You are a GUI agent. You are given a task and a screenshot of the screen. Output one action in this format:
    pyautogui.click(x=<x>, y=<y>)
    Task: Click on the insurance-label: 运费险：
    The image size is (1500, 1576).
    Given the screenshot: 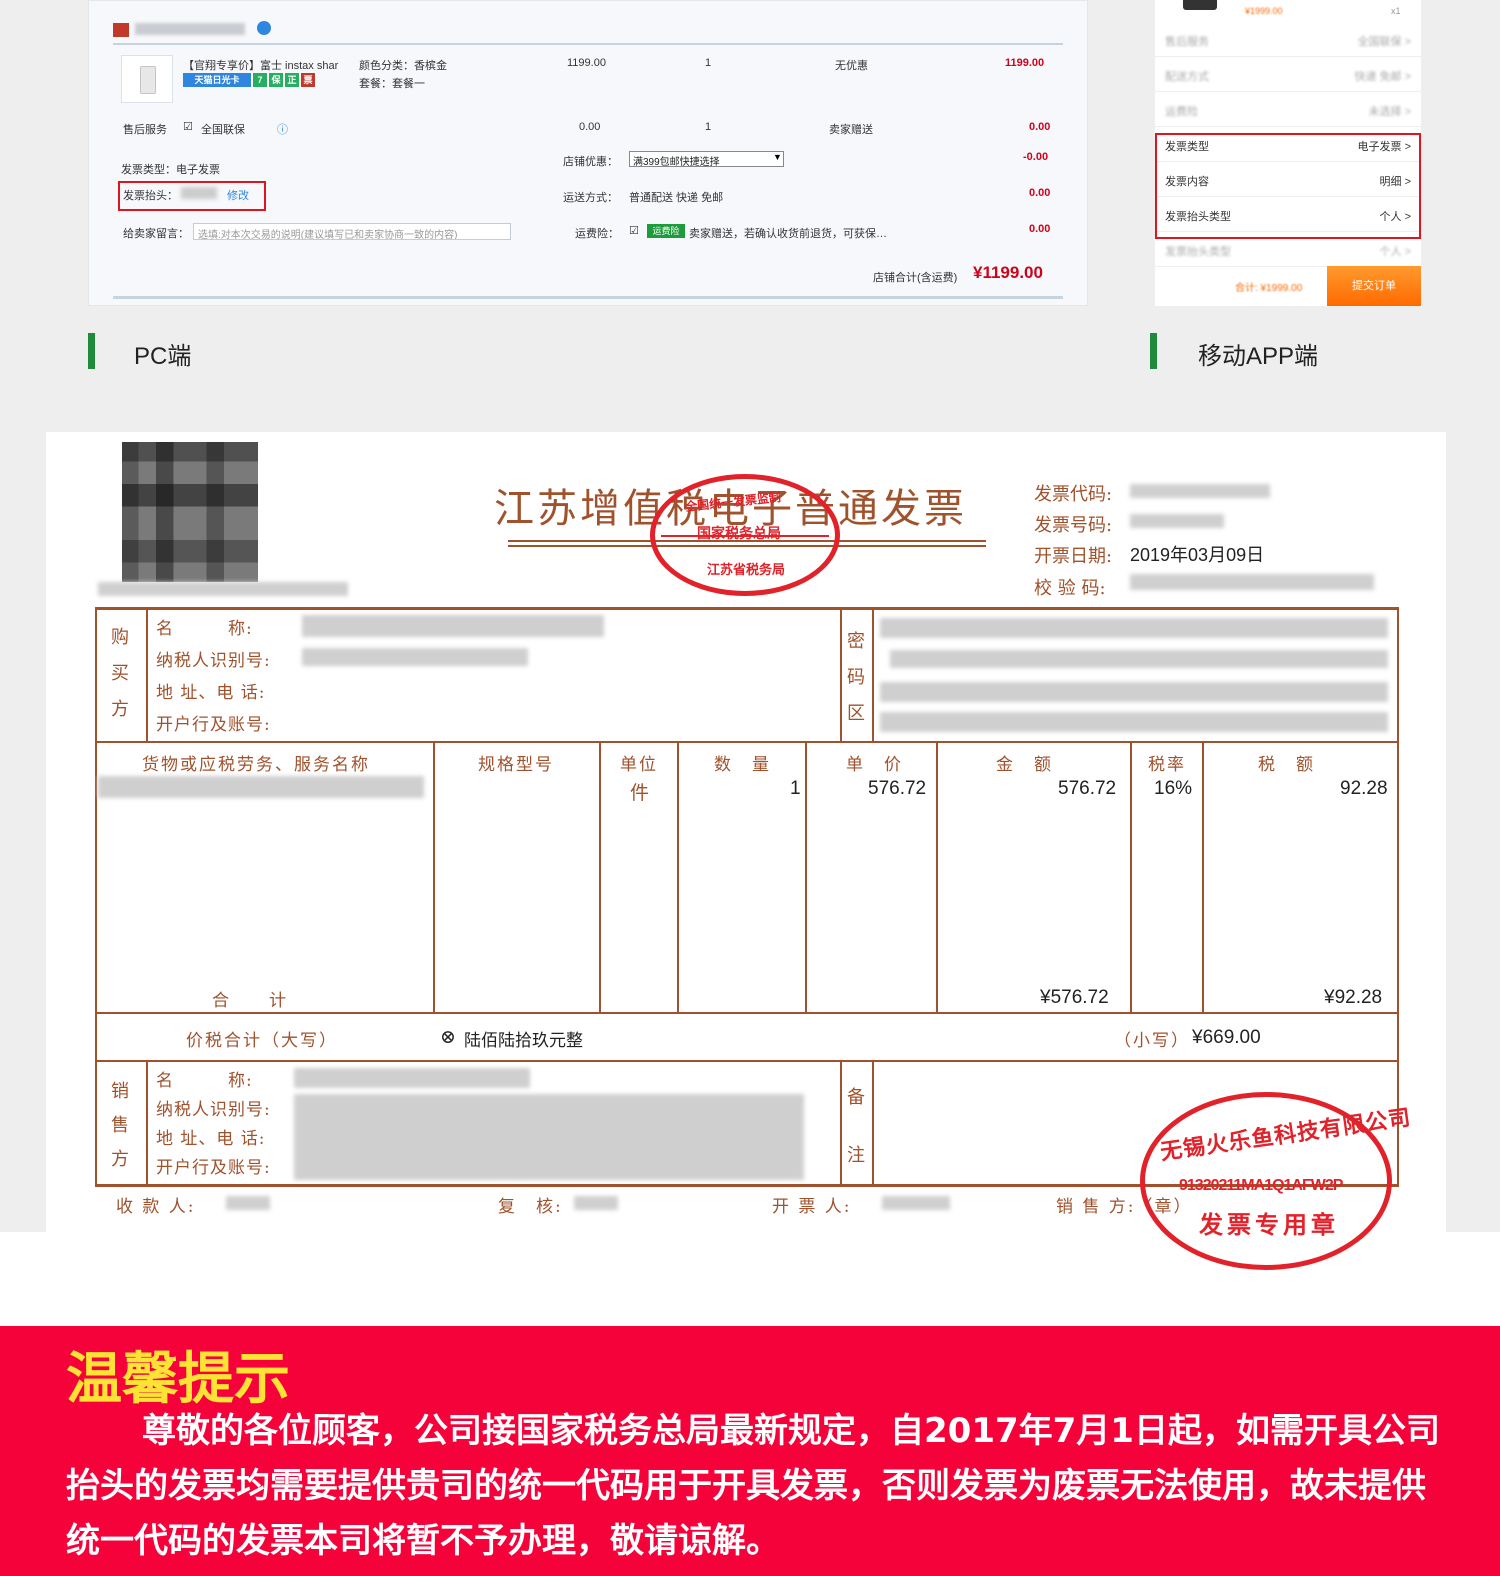 What is the action you would take?
    pyautogui.click(x=597, y=234)
    